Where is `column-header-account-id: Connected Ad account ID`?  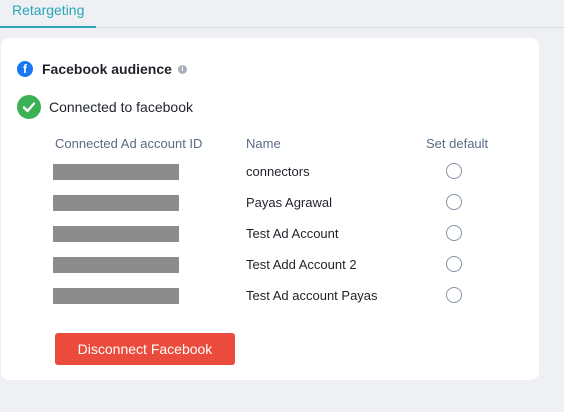 column-header-account-id: Connected Ad account ID is located at coordinates (129, 143).